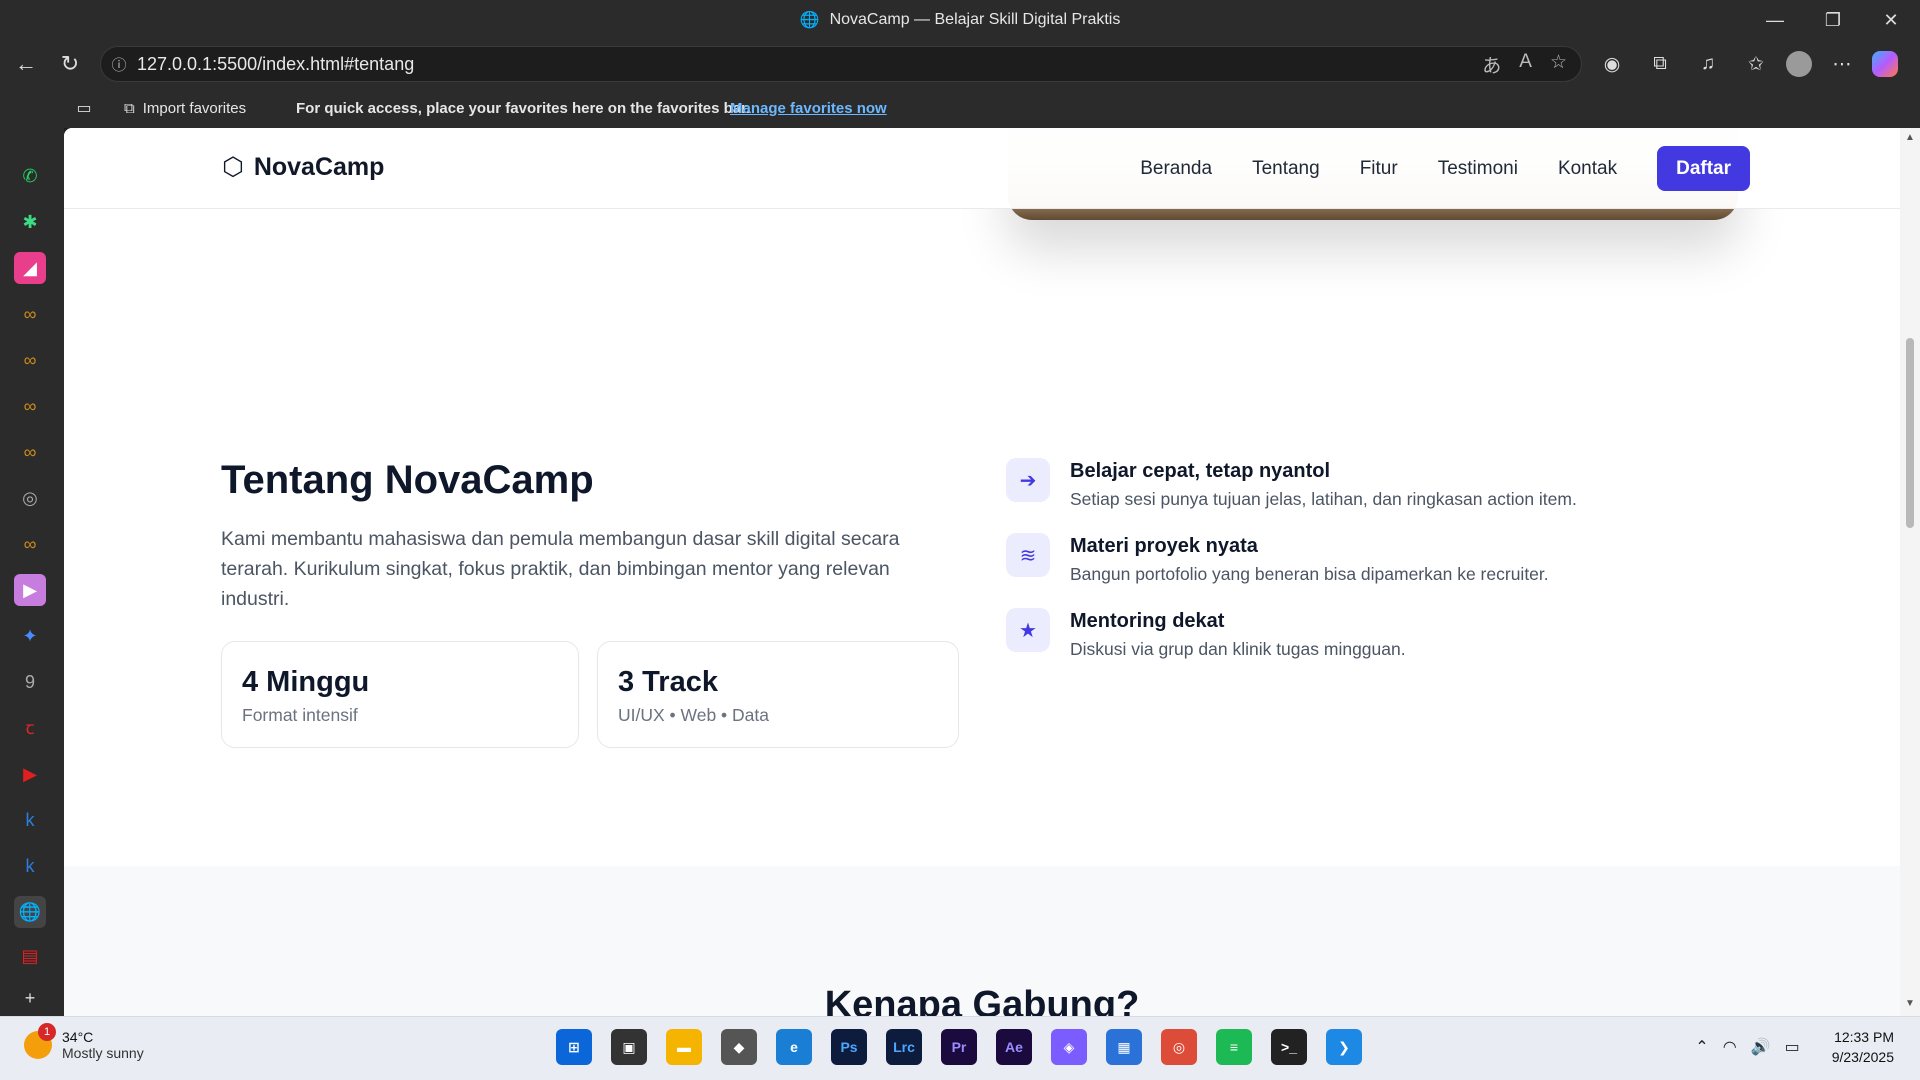 The width and height of the screenshot is (1920, 1080). What do you see at coordinates (1289, 1047) in the screenshot?
I see `terminal-icon: >_` at bounding box center [1289, 1047].